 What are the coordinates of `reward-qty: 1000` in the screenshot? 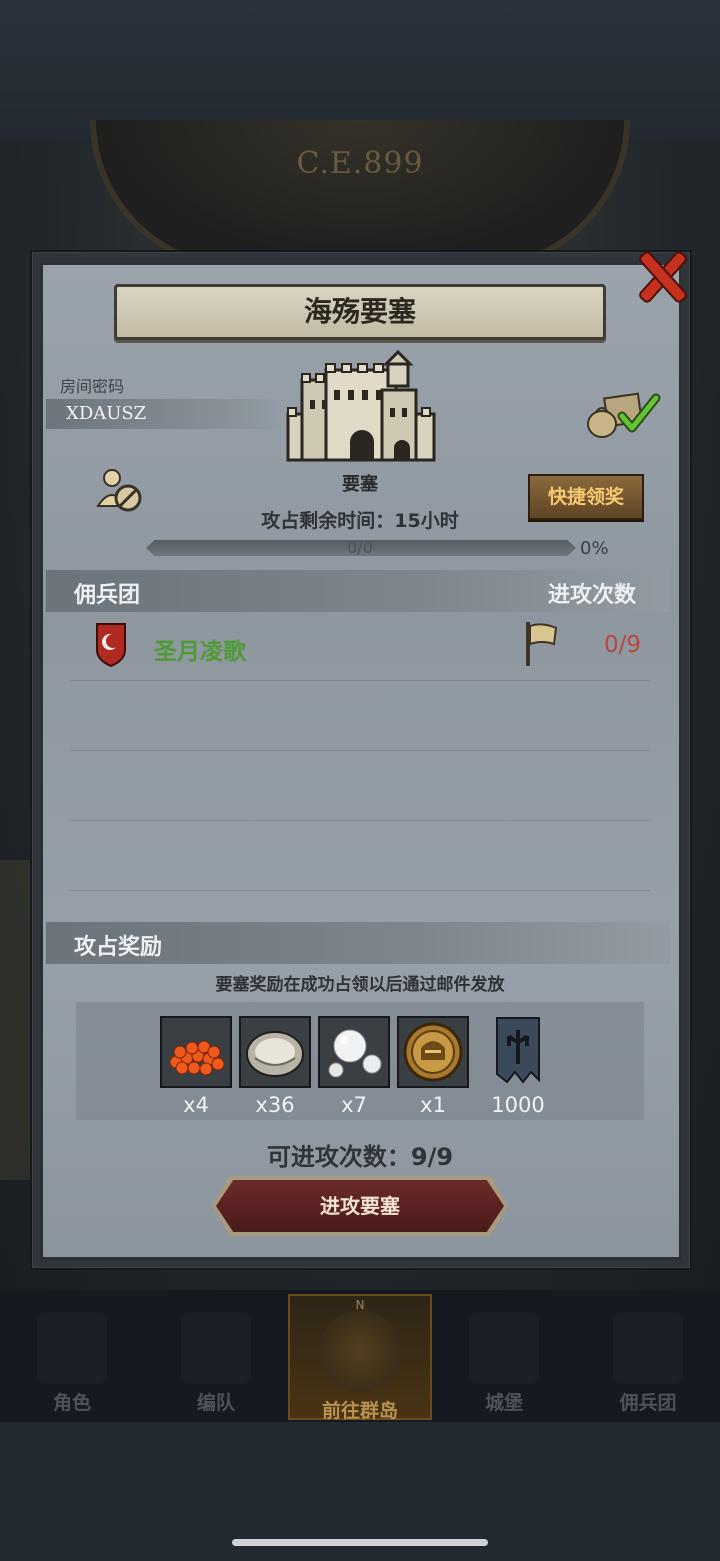 It's located at (518, 1105).